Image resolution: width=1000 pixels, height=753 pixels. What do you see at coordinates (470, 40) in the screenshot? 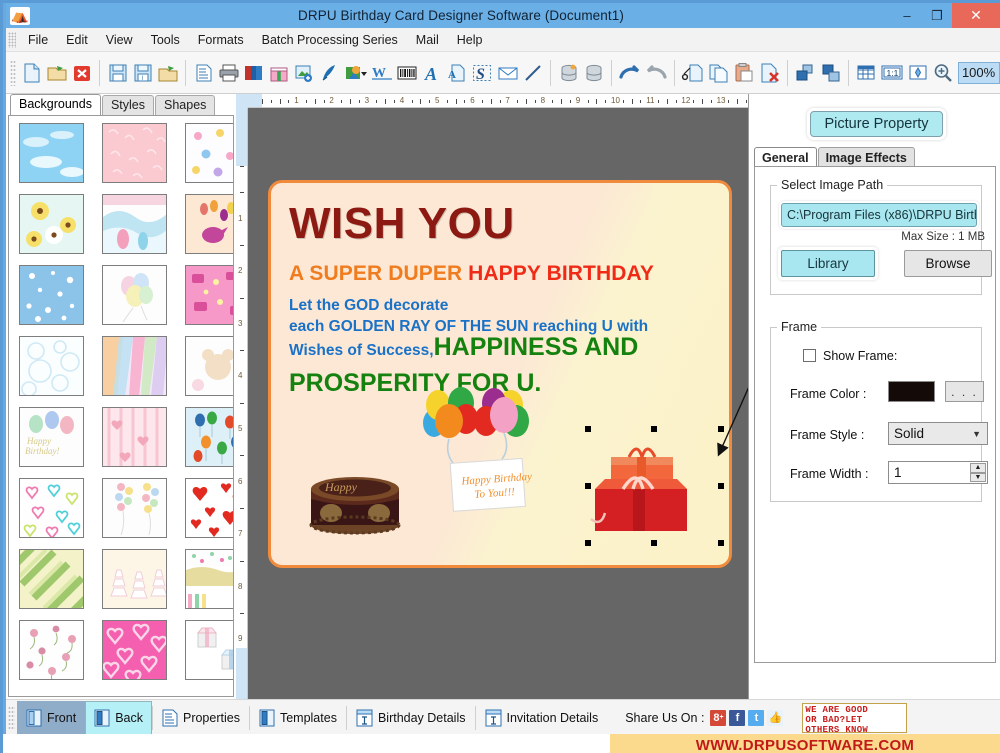
I see `menu-item-help: Help` at bounding box center [470, 40].